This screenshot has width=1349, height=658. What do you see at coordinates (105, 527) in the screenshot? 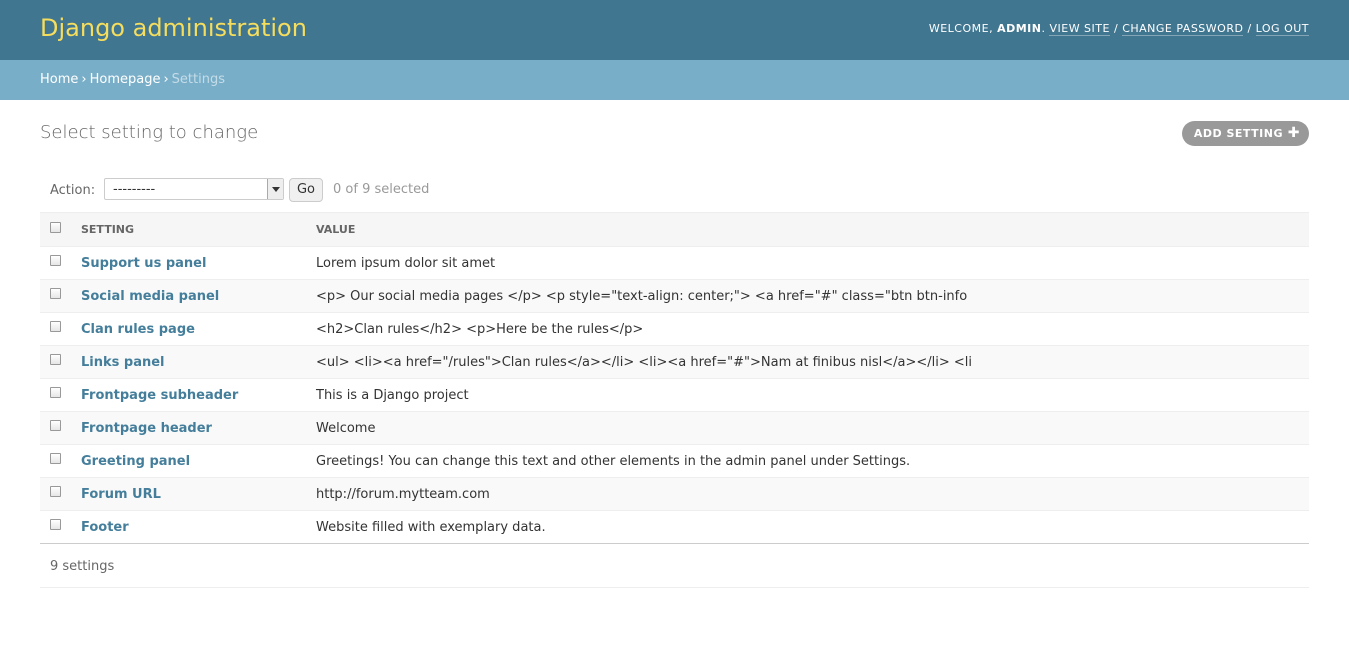
I see `setting-link: Footer` at bounding box center [105, 527].